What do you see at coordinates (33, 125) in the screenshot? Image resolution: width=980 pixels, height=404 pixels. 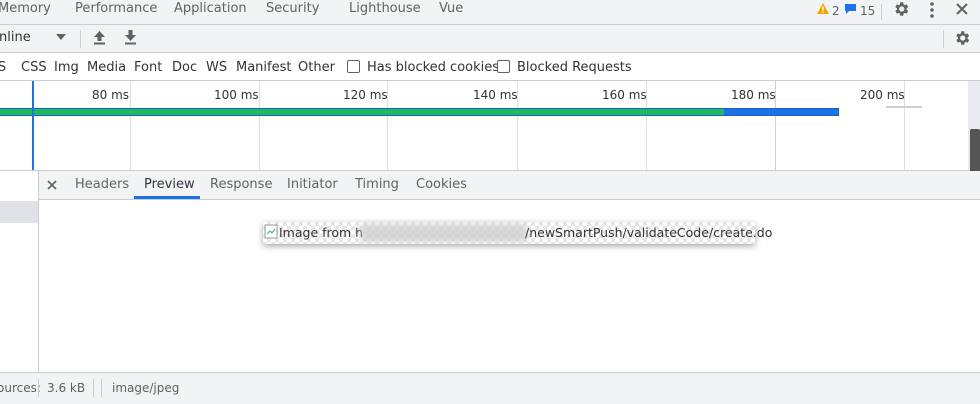 I see `timeline-marker-line` at bounding box center [33, 125].